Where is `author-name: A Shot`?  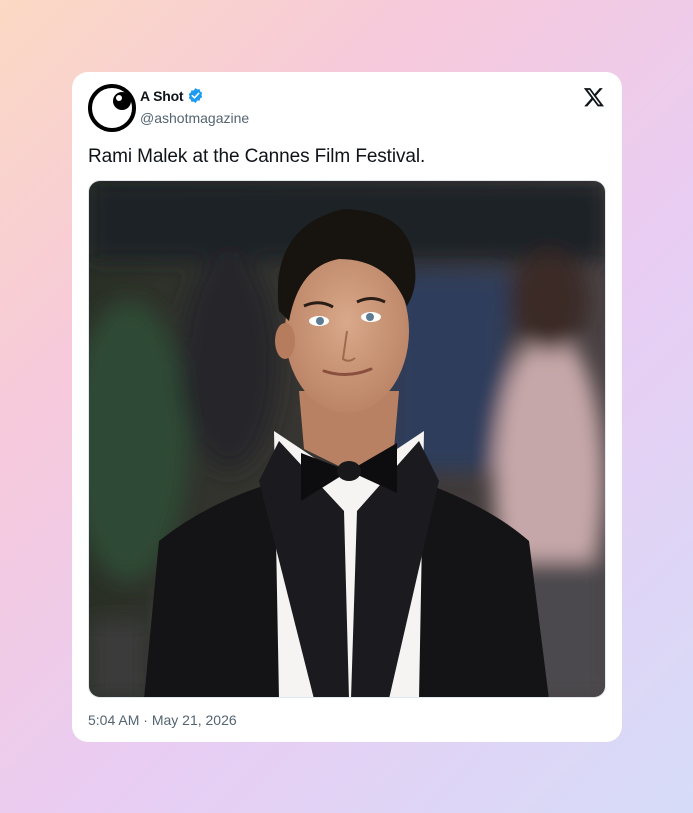 author-name: A Shot is located at coordinates (162, 96).